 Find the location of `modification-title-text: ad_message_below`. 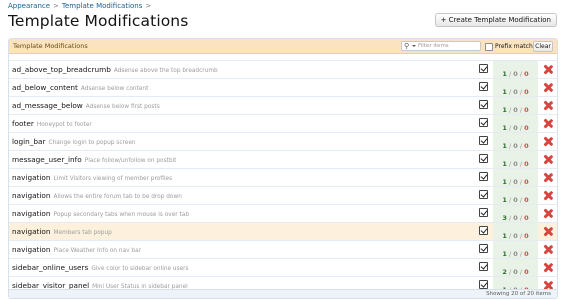

modification-title-text: ad_message_below is located at coordinates (47, 105).